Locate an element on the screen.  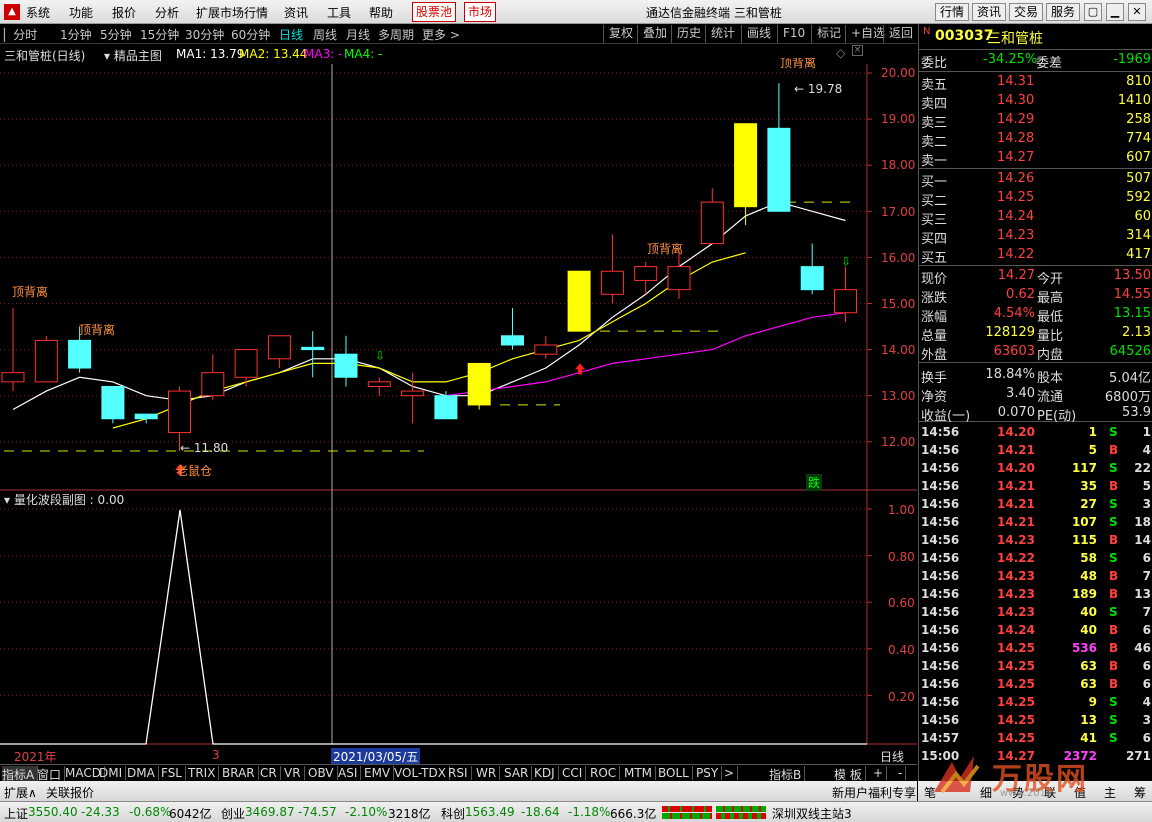
period-15min: 15分钟 is located at coordinates (159, 34).